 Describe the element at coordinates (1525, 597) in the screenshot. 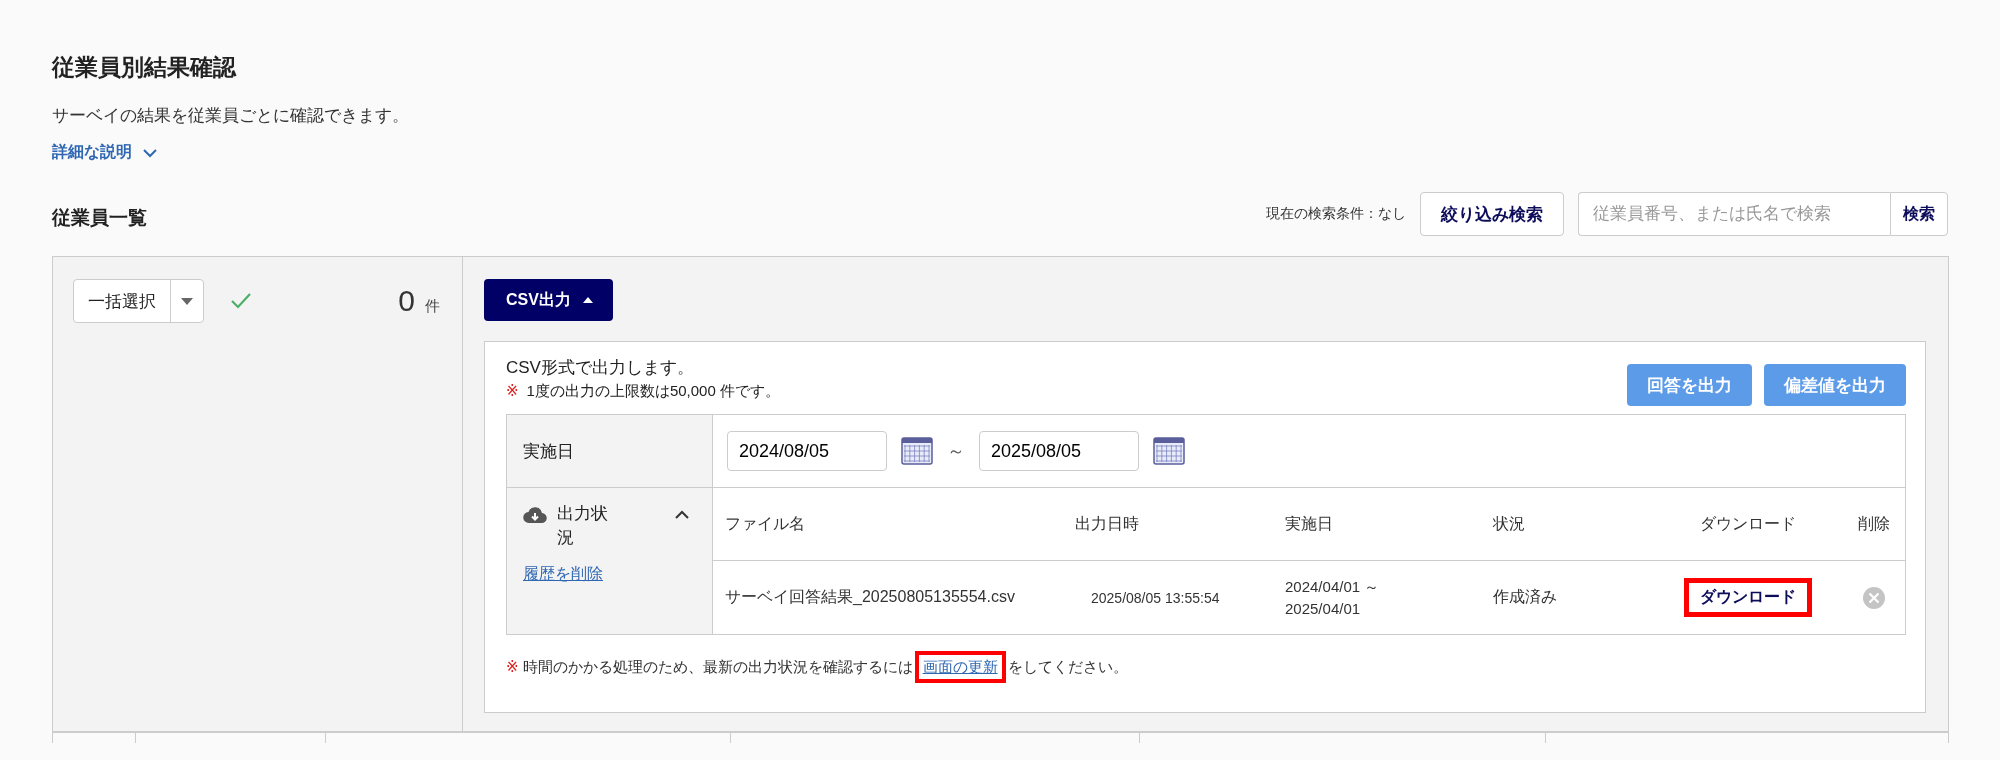

I see `status-cell-text: 作成済み` at that location.